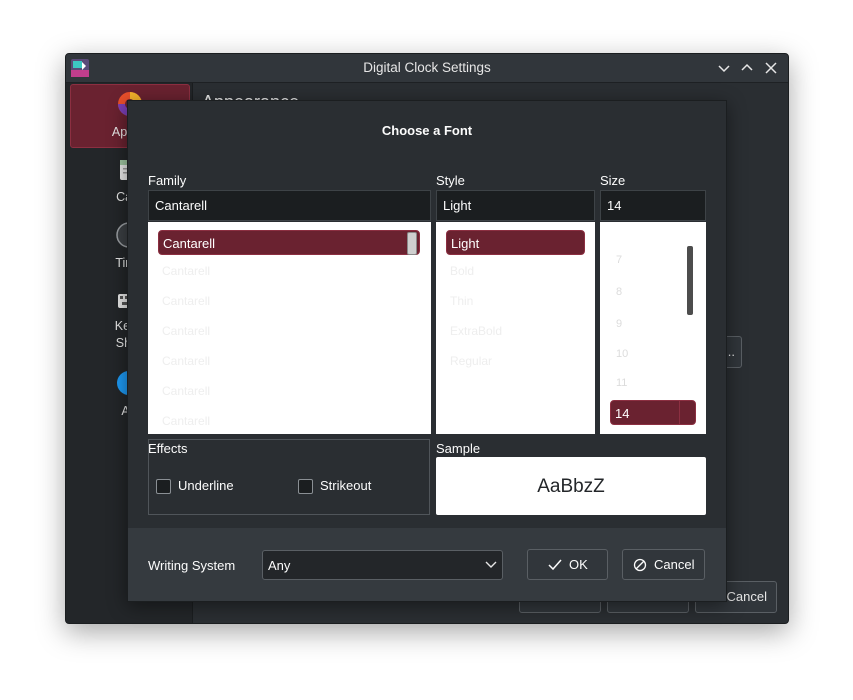 This screenshot has height=700, width=853. What do you see at coordinates (450, 180) in the screenshot?
I see `style-label: Style` at bounding box center [450, 180].